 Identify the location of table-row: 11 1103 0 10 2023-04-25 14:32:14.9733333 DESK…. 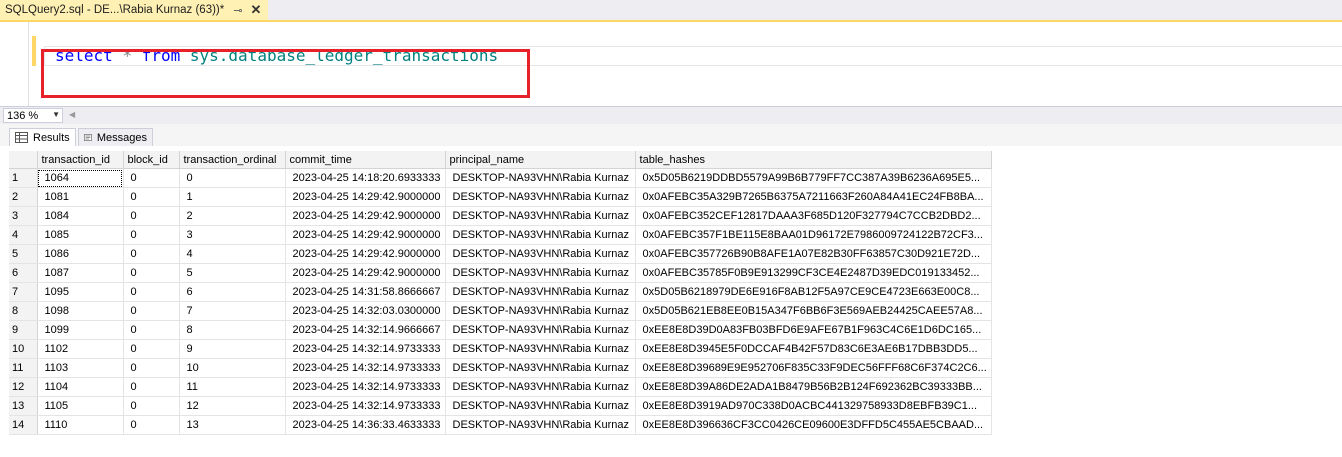
(500, 368).